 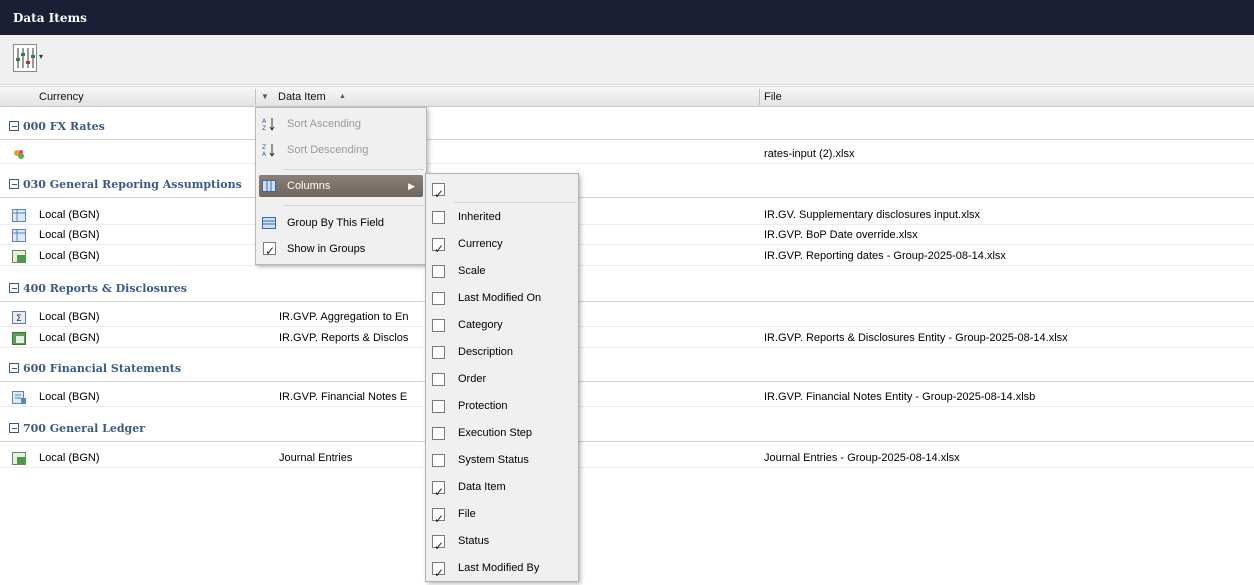 I want to click on menu-item-sort-descending: ZA Sort Descending, so click(x=341, y=150).